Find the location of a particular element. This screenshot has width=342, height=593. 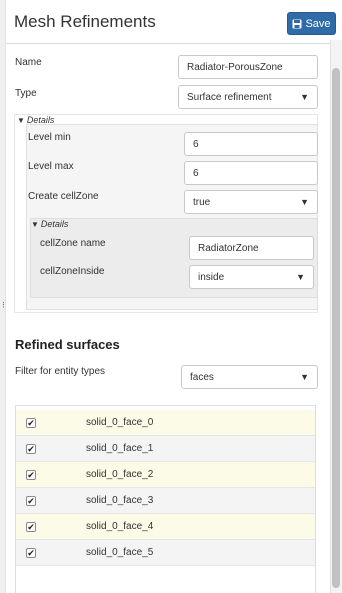

inner-details-label: Details is located at coordinates (54, 224).